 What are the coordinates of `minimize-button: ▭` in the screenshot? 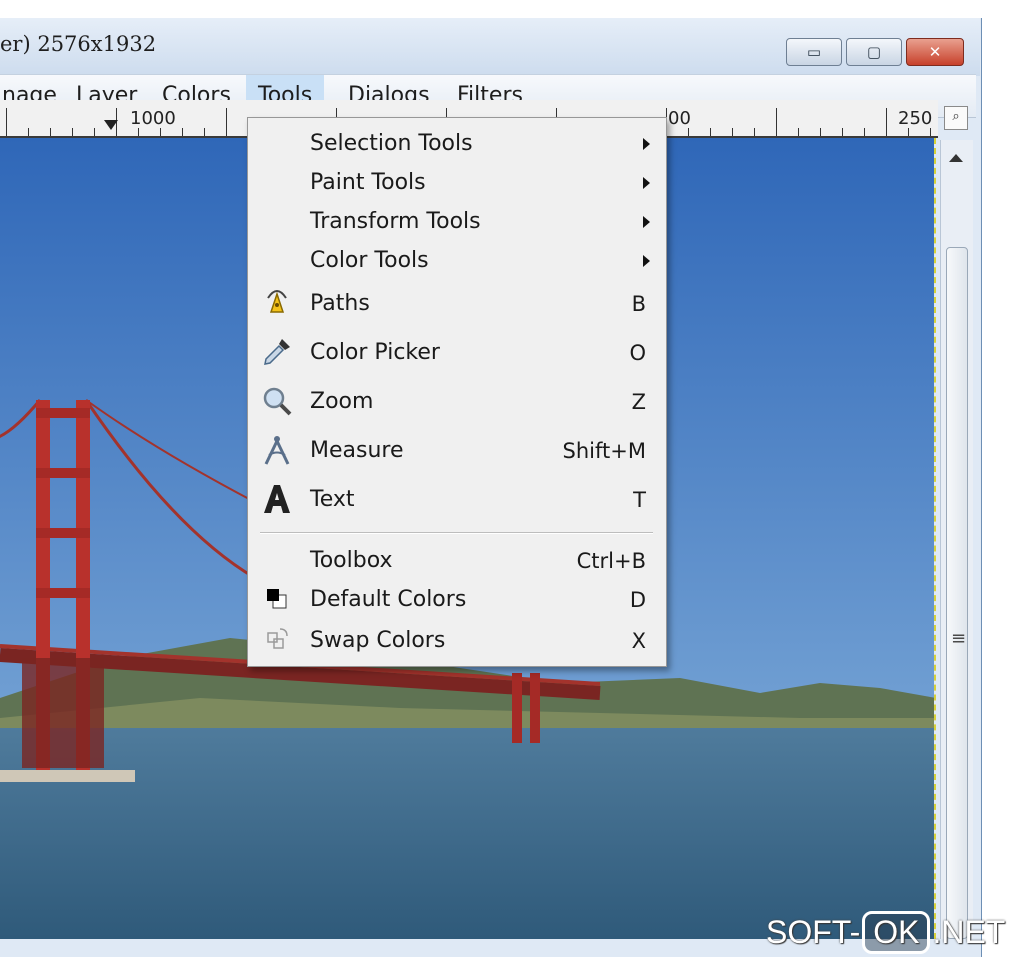 It's located at (814, 52).